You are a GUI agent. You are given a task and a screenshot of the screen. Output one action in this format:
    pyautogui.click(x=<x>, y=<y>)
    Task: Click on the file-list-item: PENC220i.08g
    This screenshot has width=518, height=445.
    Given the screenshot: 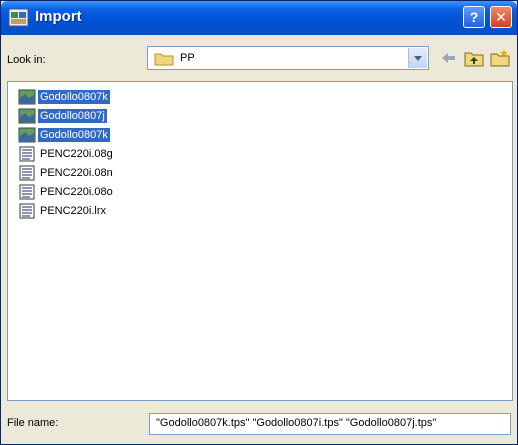 What is the action you would take?
    pyautogui.click(x=66, y=154)
    